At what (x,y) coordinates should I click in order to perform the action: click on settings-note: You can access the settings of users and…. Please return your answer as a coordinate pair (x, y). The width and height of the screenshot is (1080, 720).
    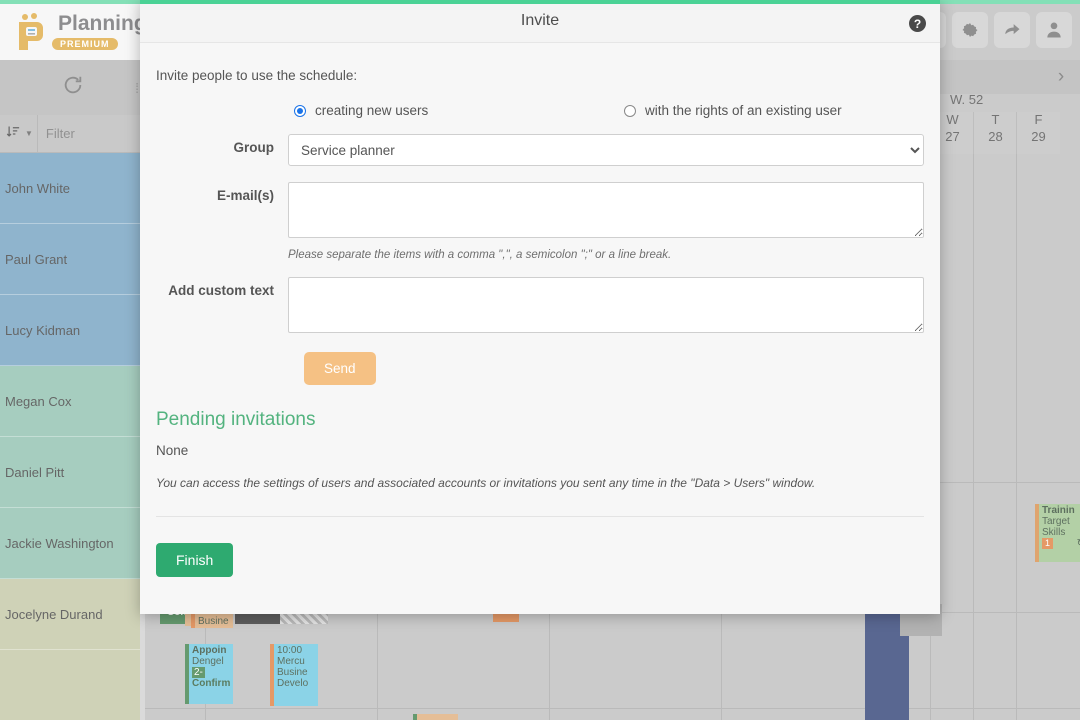
    Looking at the image, I should click on (486, 483).